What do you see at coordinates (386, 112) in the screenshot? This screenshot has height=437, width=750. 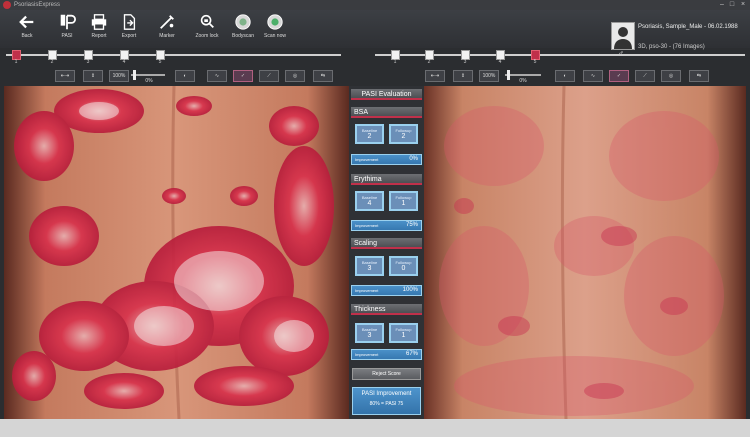 I see `section-header-bsa: BSA` at bounding box center [386, 112].